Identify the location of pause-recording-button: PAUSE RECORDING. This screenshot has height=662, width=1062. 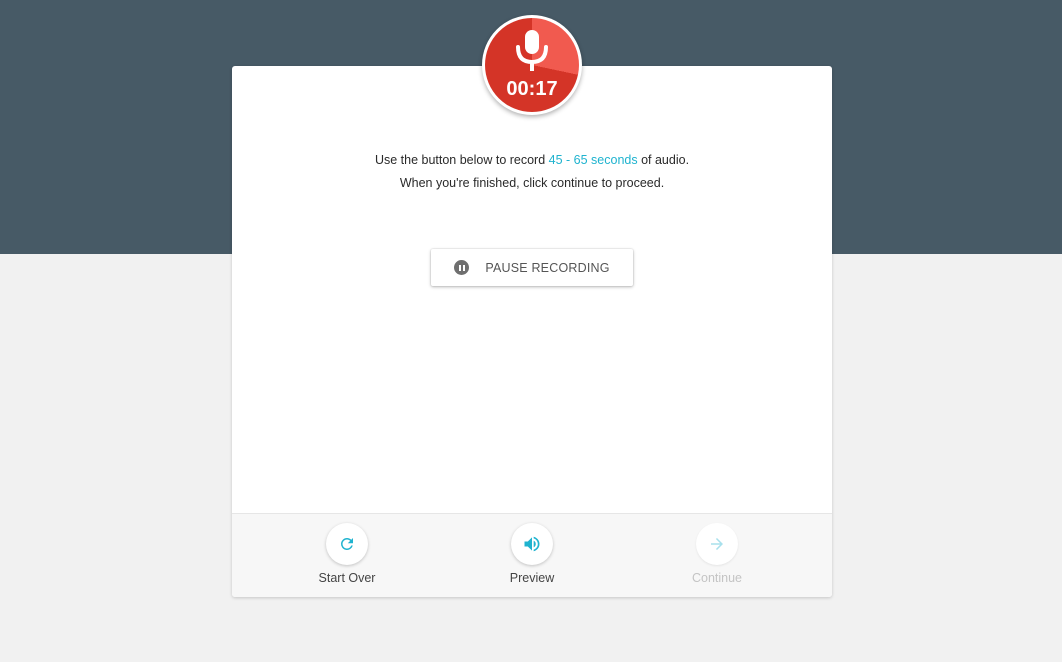
(532, 267).